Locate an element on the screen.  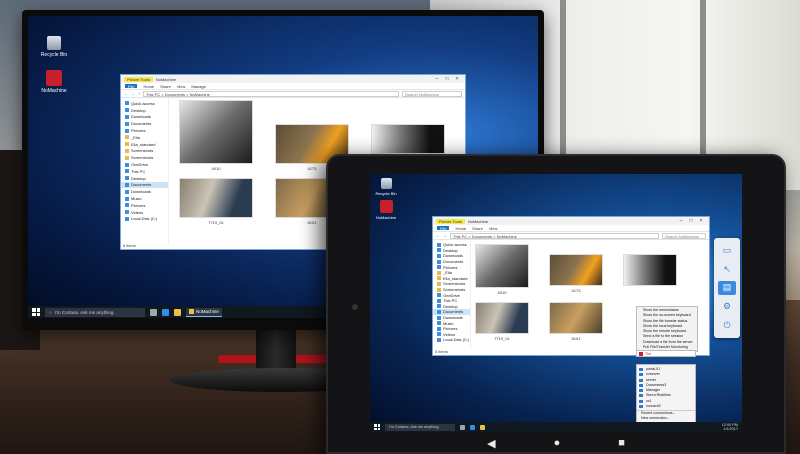
nav-label: Local Disk (C:) is located at coordinates (456, 340).